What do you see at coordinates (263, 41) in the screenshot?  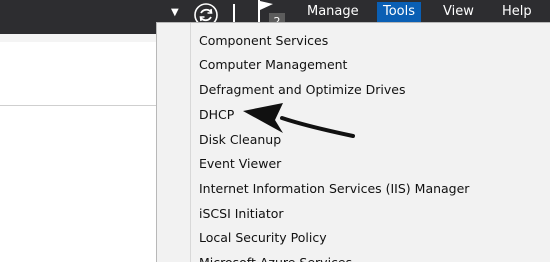 I see `menu-item-component-services: Component Services` at bounding box center [263, 41].